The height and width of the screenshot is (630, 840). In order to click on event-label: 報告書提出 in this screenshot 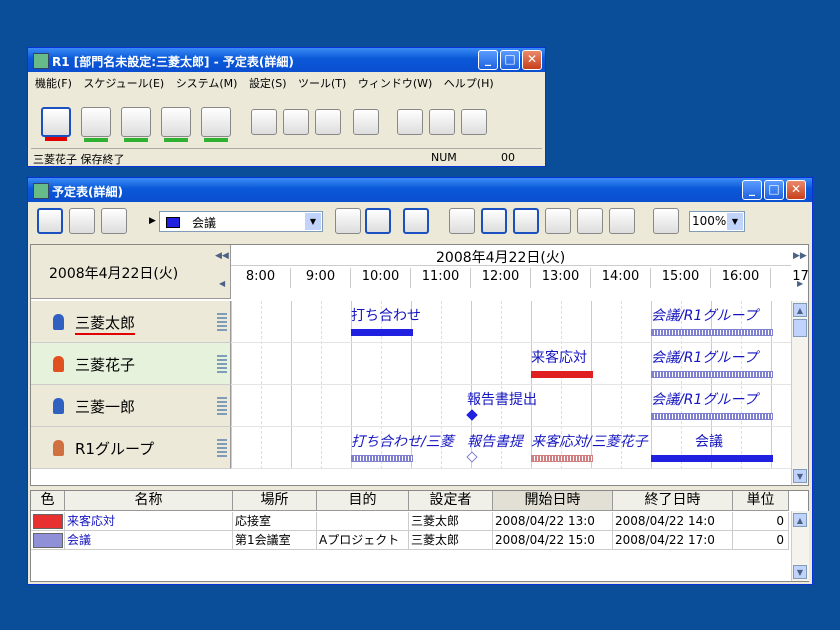, I will do `click(502, 399)`.